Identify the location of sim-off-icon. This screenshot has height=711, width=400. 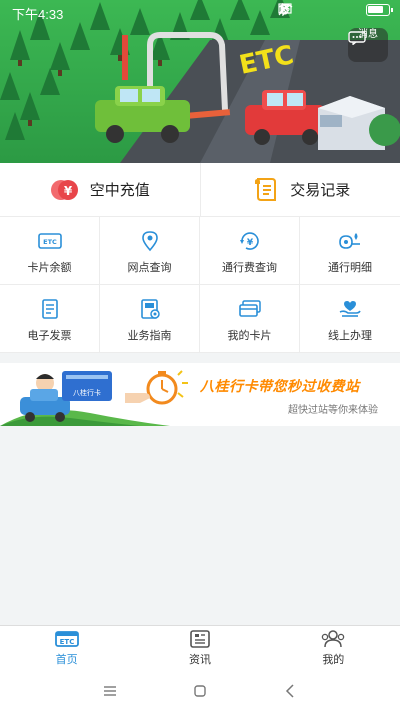
(307, 10).